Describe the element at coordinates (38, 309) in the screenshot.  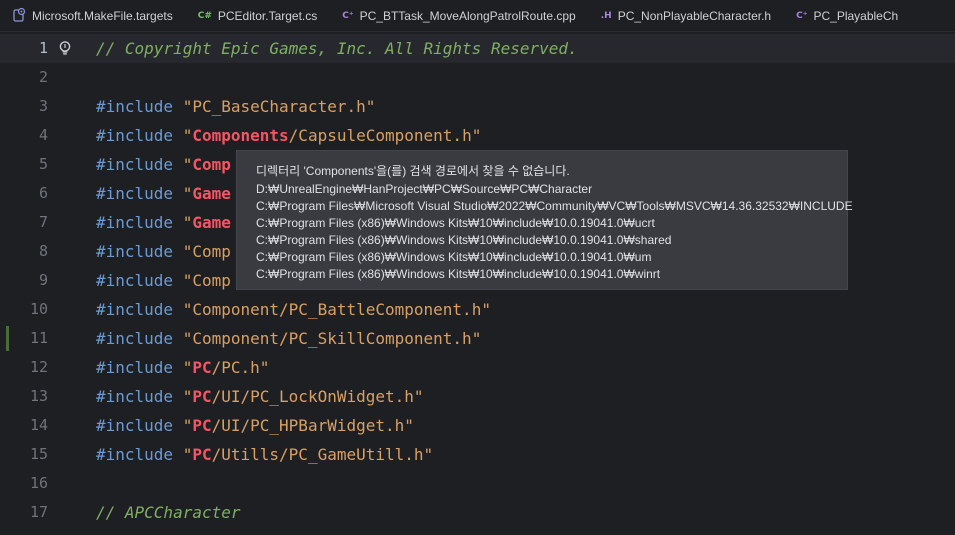
I see `line-number: 10` at that location.